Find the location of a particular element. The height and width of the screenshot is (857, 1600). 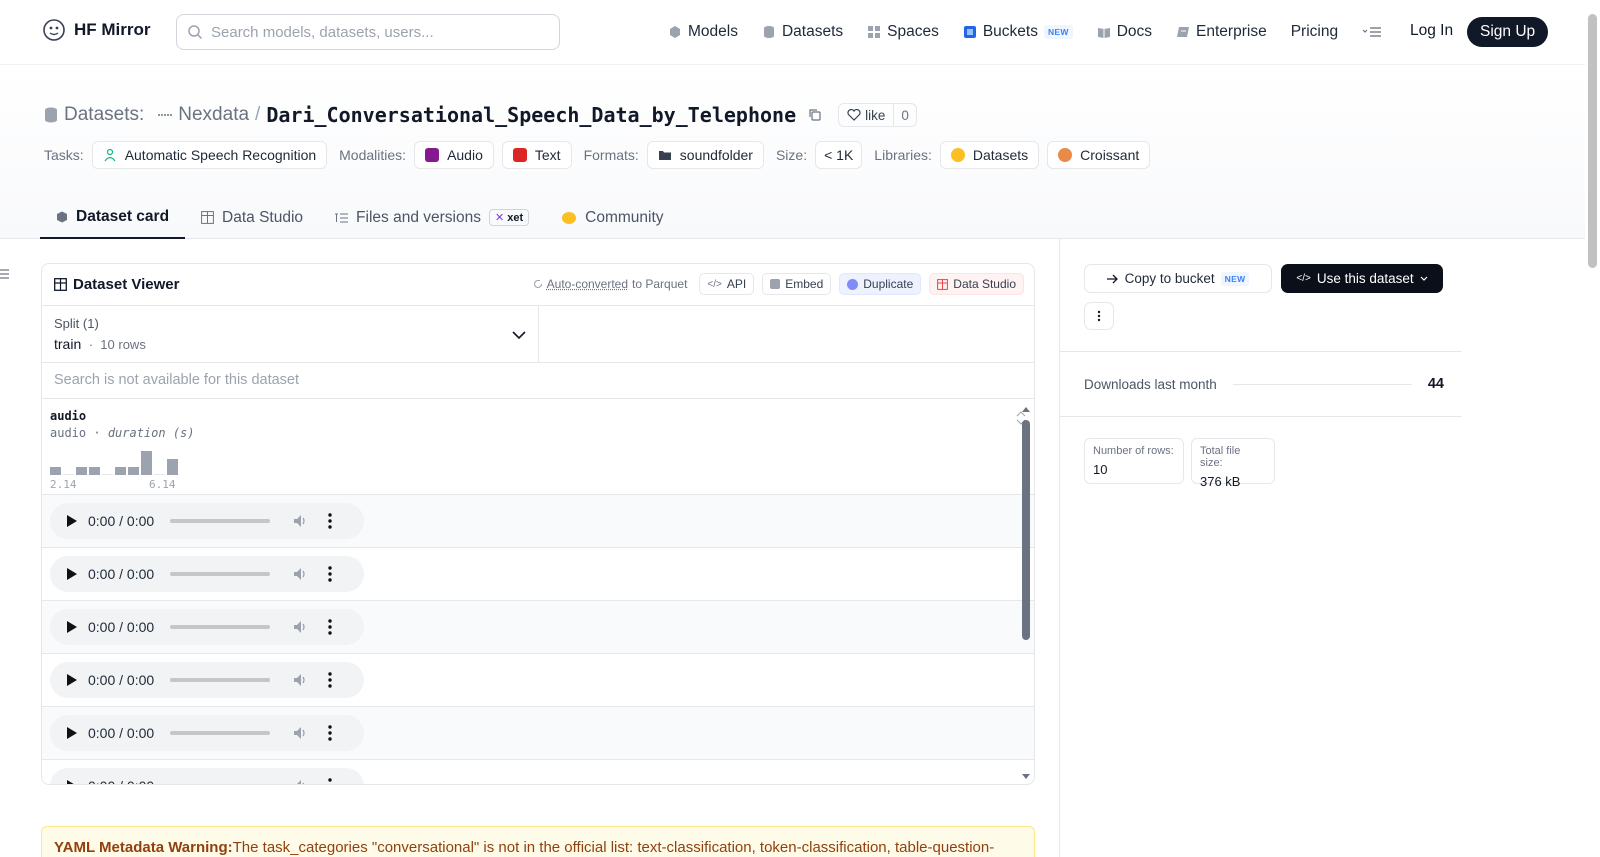

like-label-wrap: like is located at coordinates (866, 115).